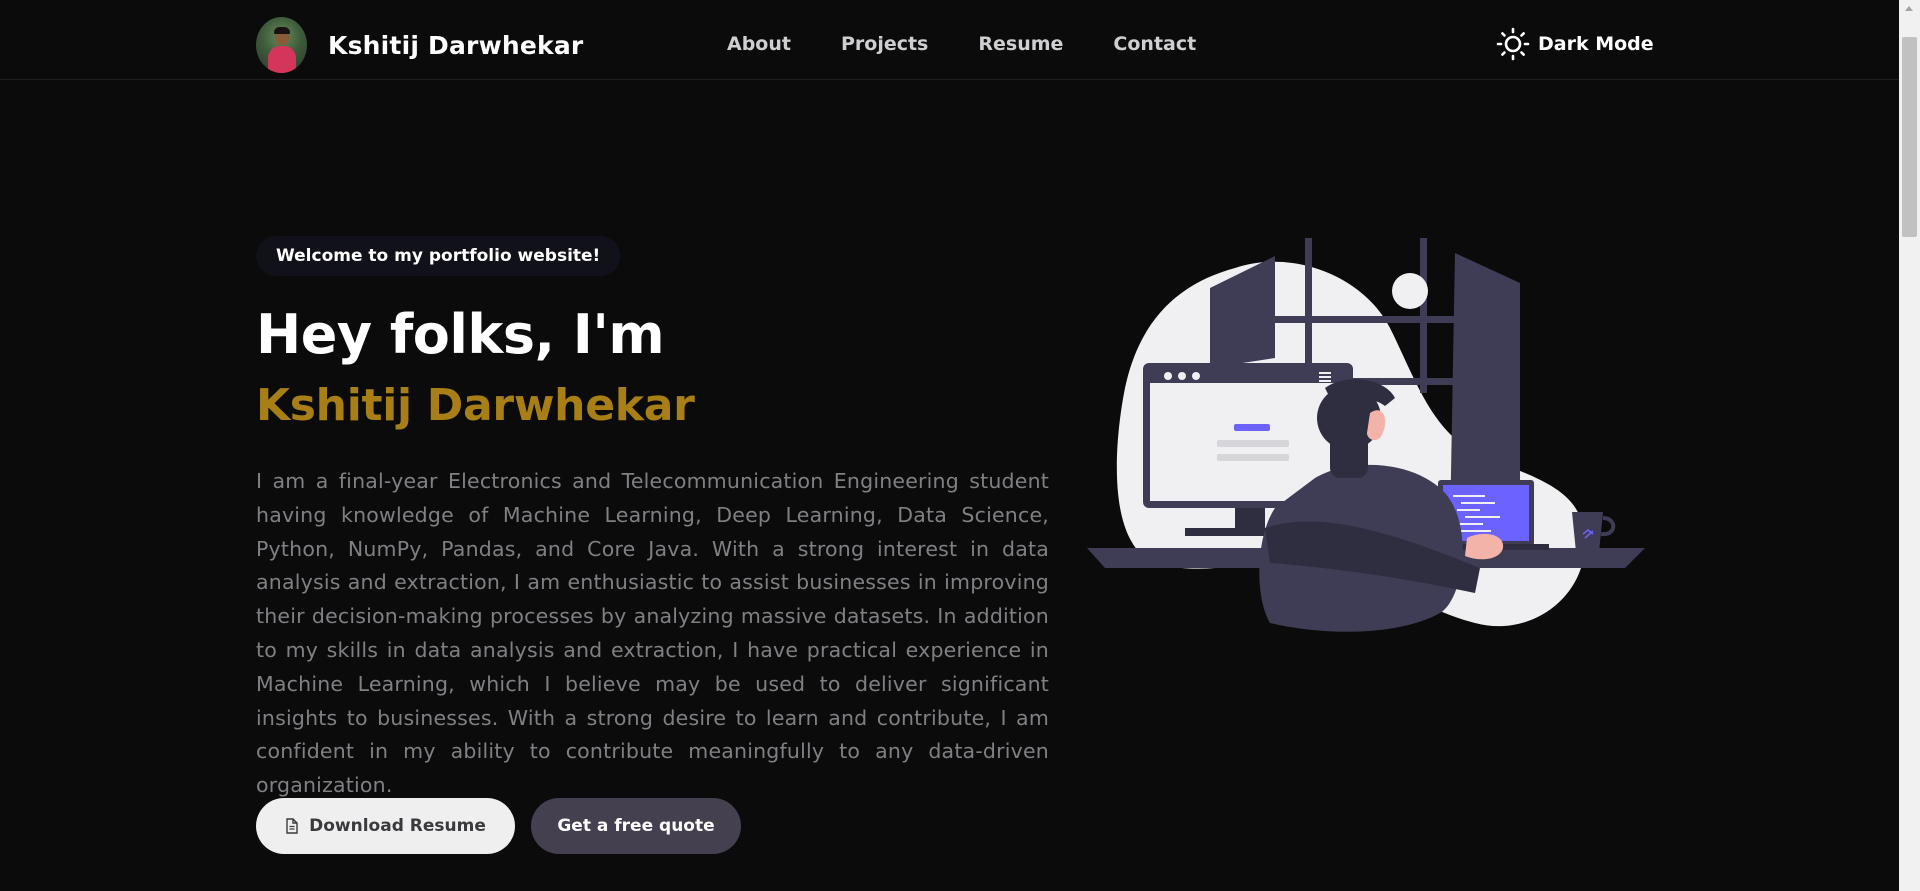  Describe the element at coordinates (1366, 435) in the screenshot. I see `developer-illustration` at that location.